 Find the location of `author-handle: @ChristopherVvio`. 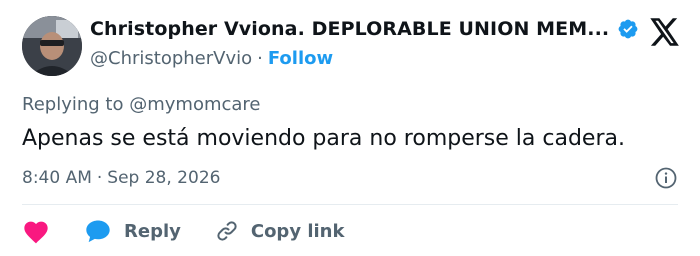

author-handle: @ChristopherVvio is located at coordinates (171, 58).